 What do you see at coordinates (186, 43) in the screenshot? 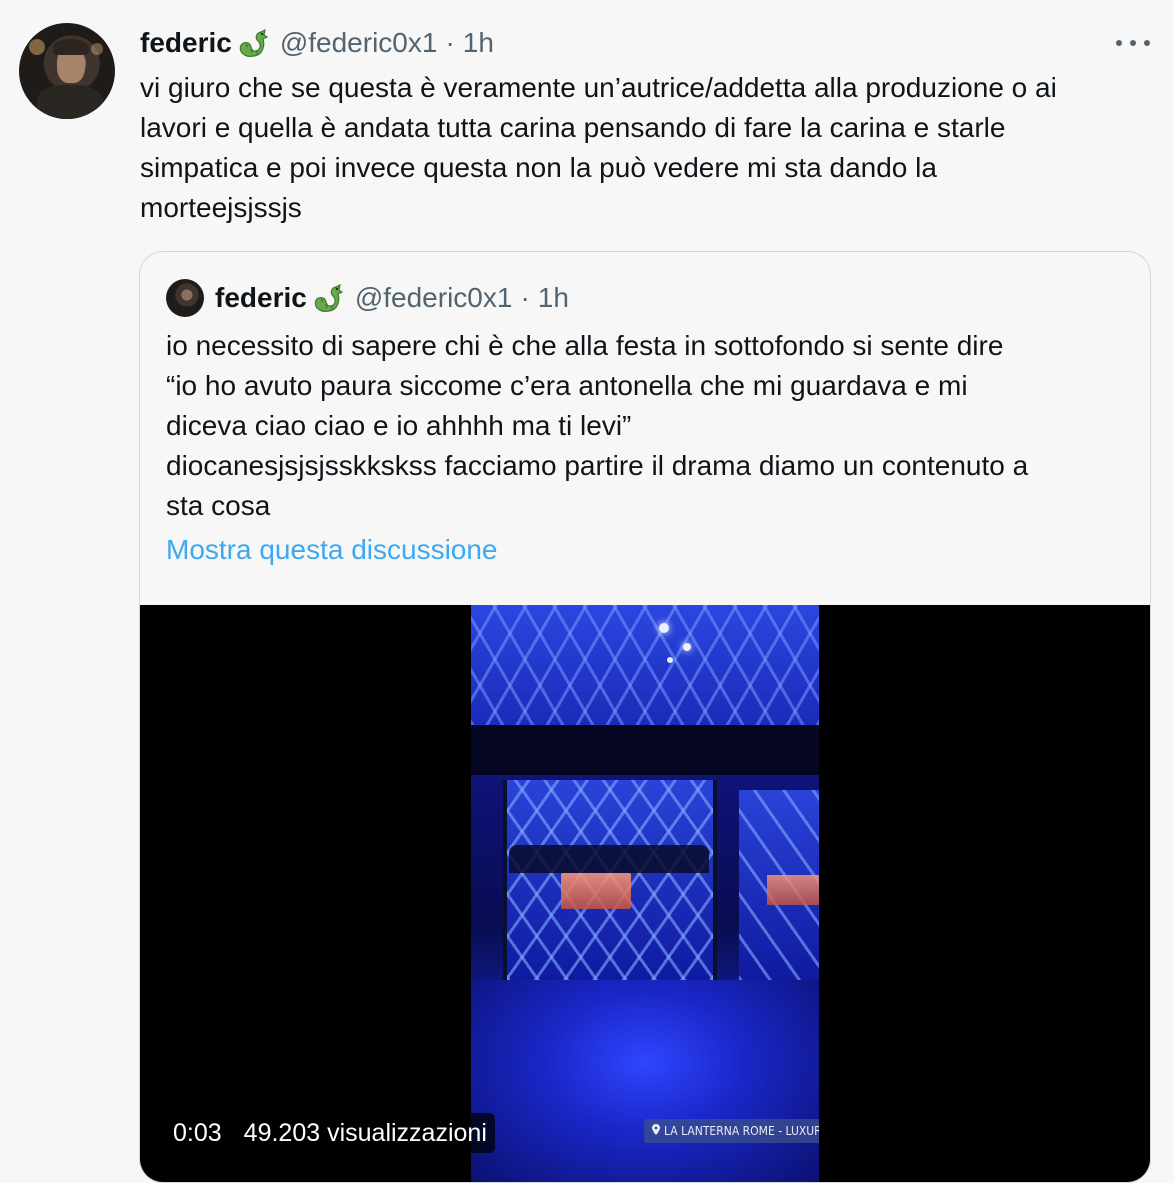
I see `author-name: federic` at bounding box center [186, 43].